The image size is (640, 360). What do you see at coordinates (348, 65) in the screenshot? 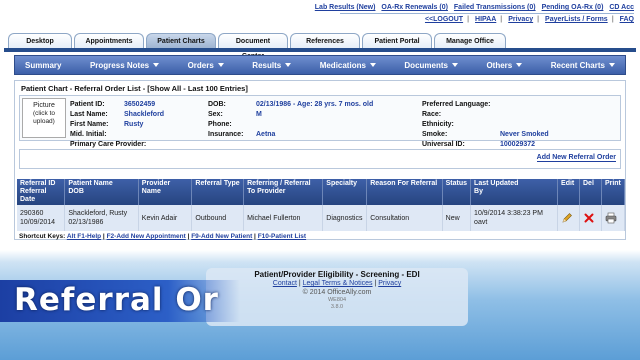
I see `subnav-medications: Medications` at bounding box center [348, 65].